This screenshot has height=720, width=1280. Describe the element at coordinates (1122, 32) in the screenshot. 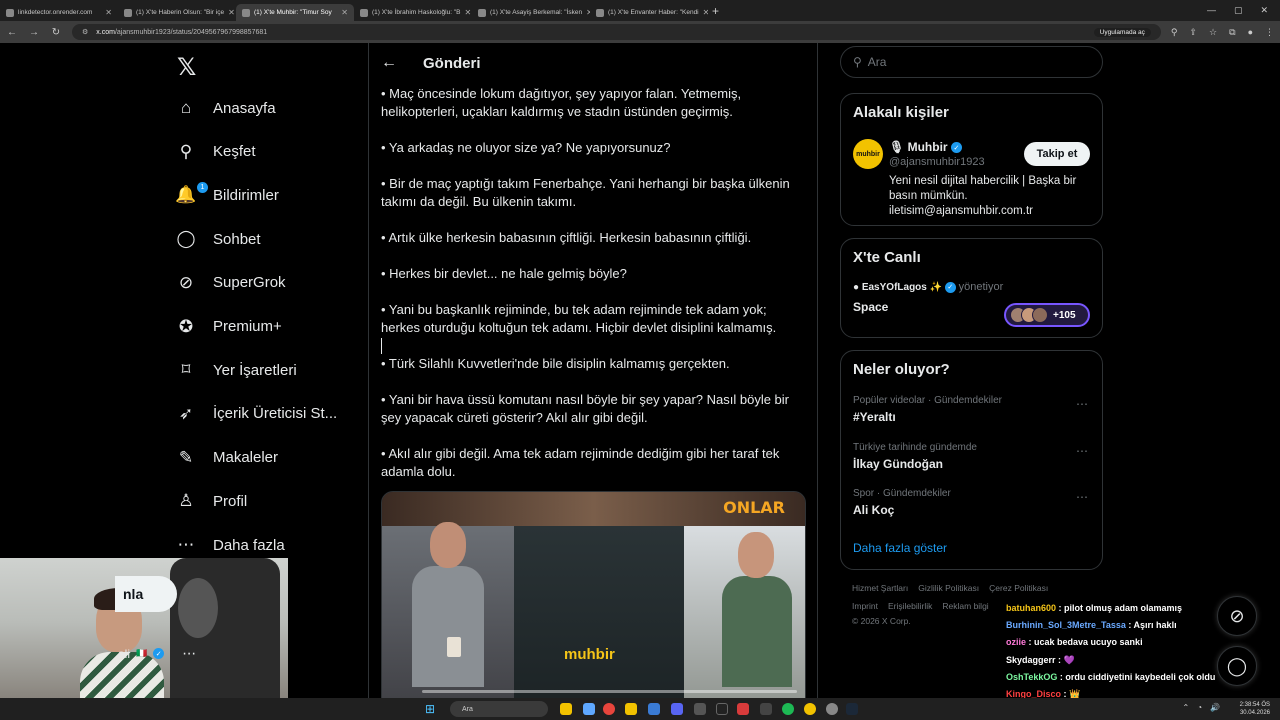

I see `open-in-app-button: Uygulamada aç` at that location.